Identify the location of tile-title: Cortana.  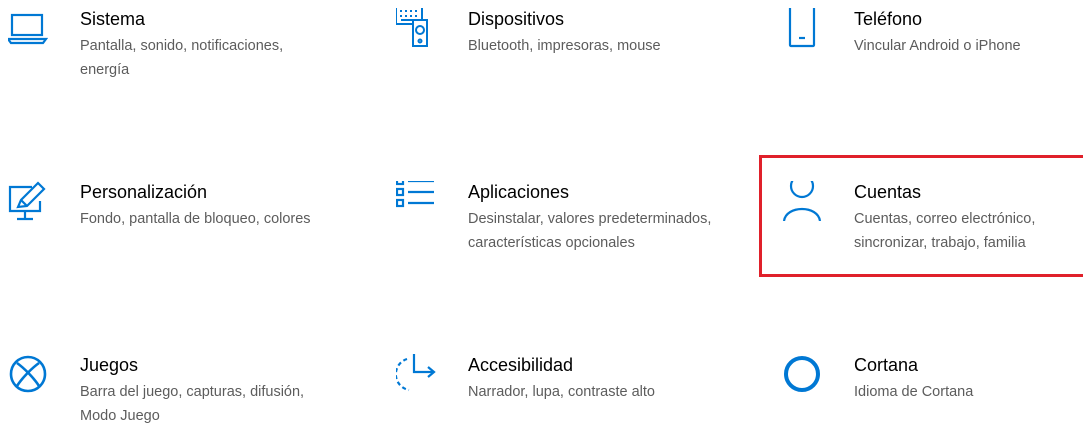
(886, 365).